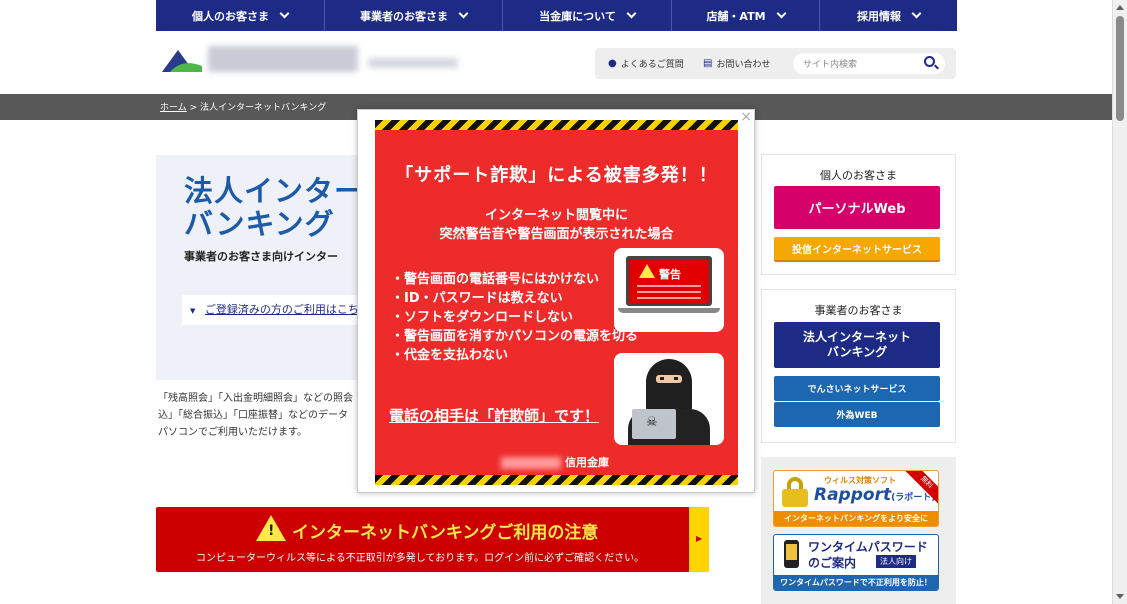  I want to click on laptop-warning-screen-icon: 警告, so click(669, 281).